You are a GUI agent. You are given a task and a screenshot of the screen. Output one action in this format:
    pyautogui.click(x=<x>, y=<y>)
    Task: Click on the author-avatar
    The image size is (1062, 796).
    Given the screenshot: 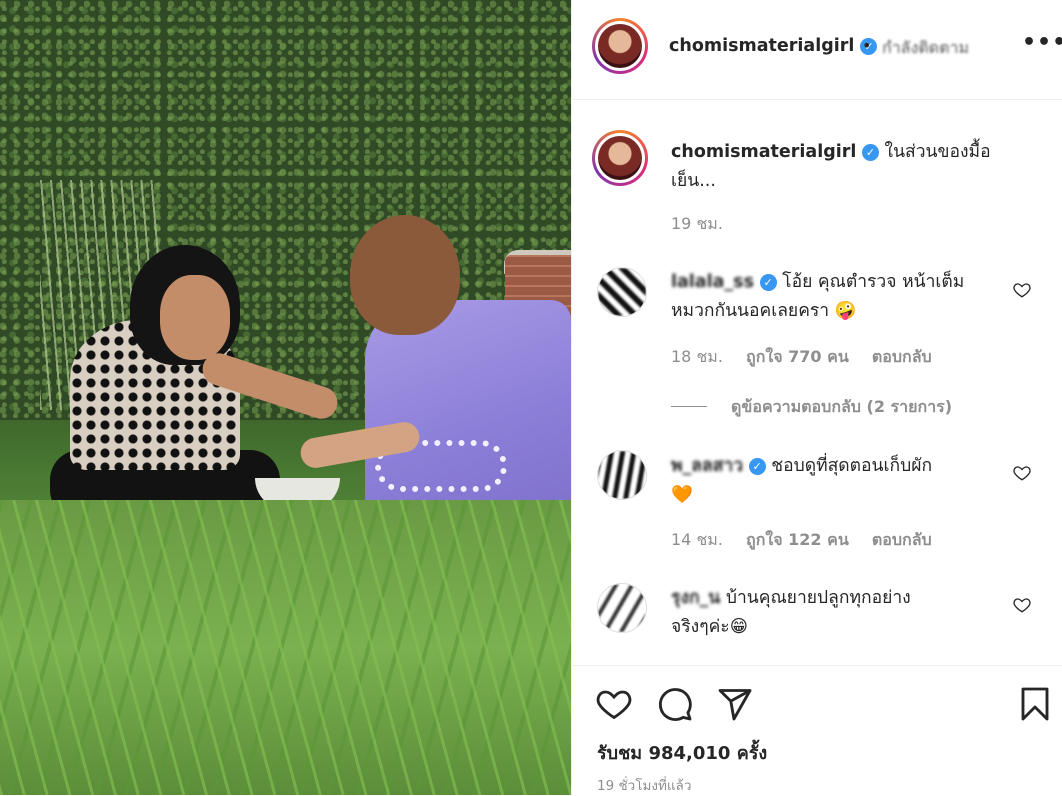 What is the action you would take?
    pyautogui.click(x=620, y=46)
    